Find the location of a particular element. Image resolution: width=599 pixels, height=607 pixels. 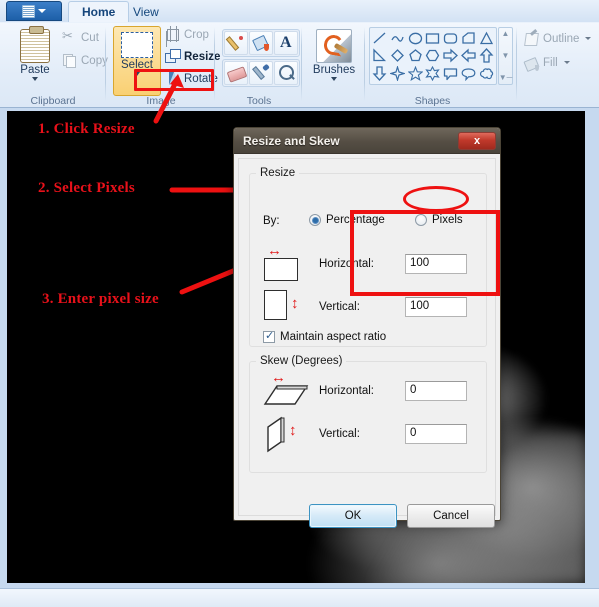

cut-button: Cut is located at coordinates (80, 36).